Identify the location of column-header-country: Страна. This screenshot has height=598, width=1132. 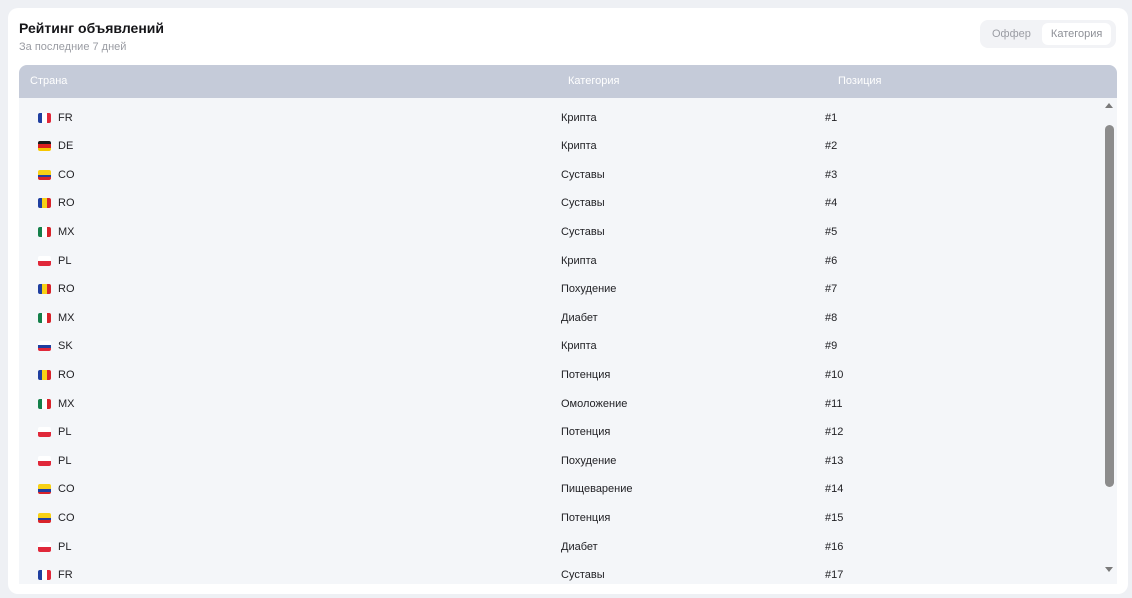
(48, 81).